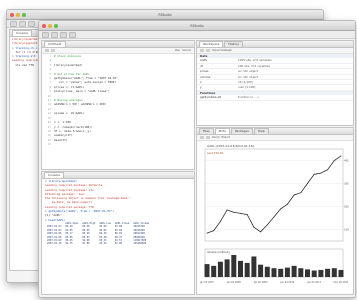 The image size is (357, 300). What do you see at coordinates (61, 139) in the screenshot?
I see `code-text: head(df)` at bounding box center [61, 139].